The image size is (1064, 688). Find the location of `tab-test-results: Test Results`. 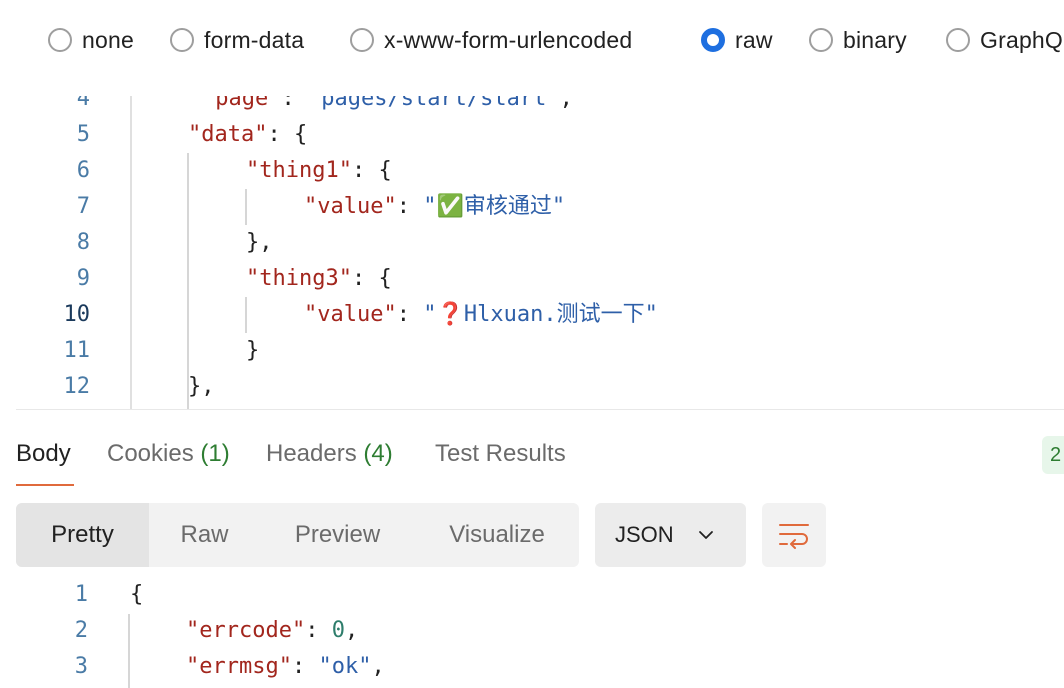

tab-test-results: Test Results is located at coordinates (500, 454).